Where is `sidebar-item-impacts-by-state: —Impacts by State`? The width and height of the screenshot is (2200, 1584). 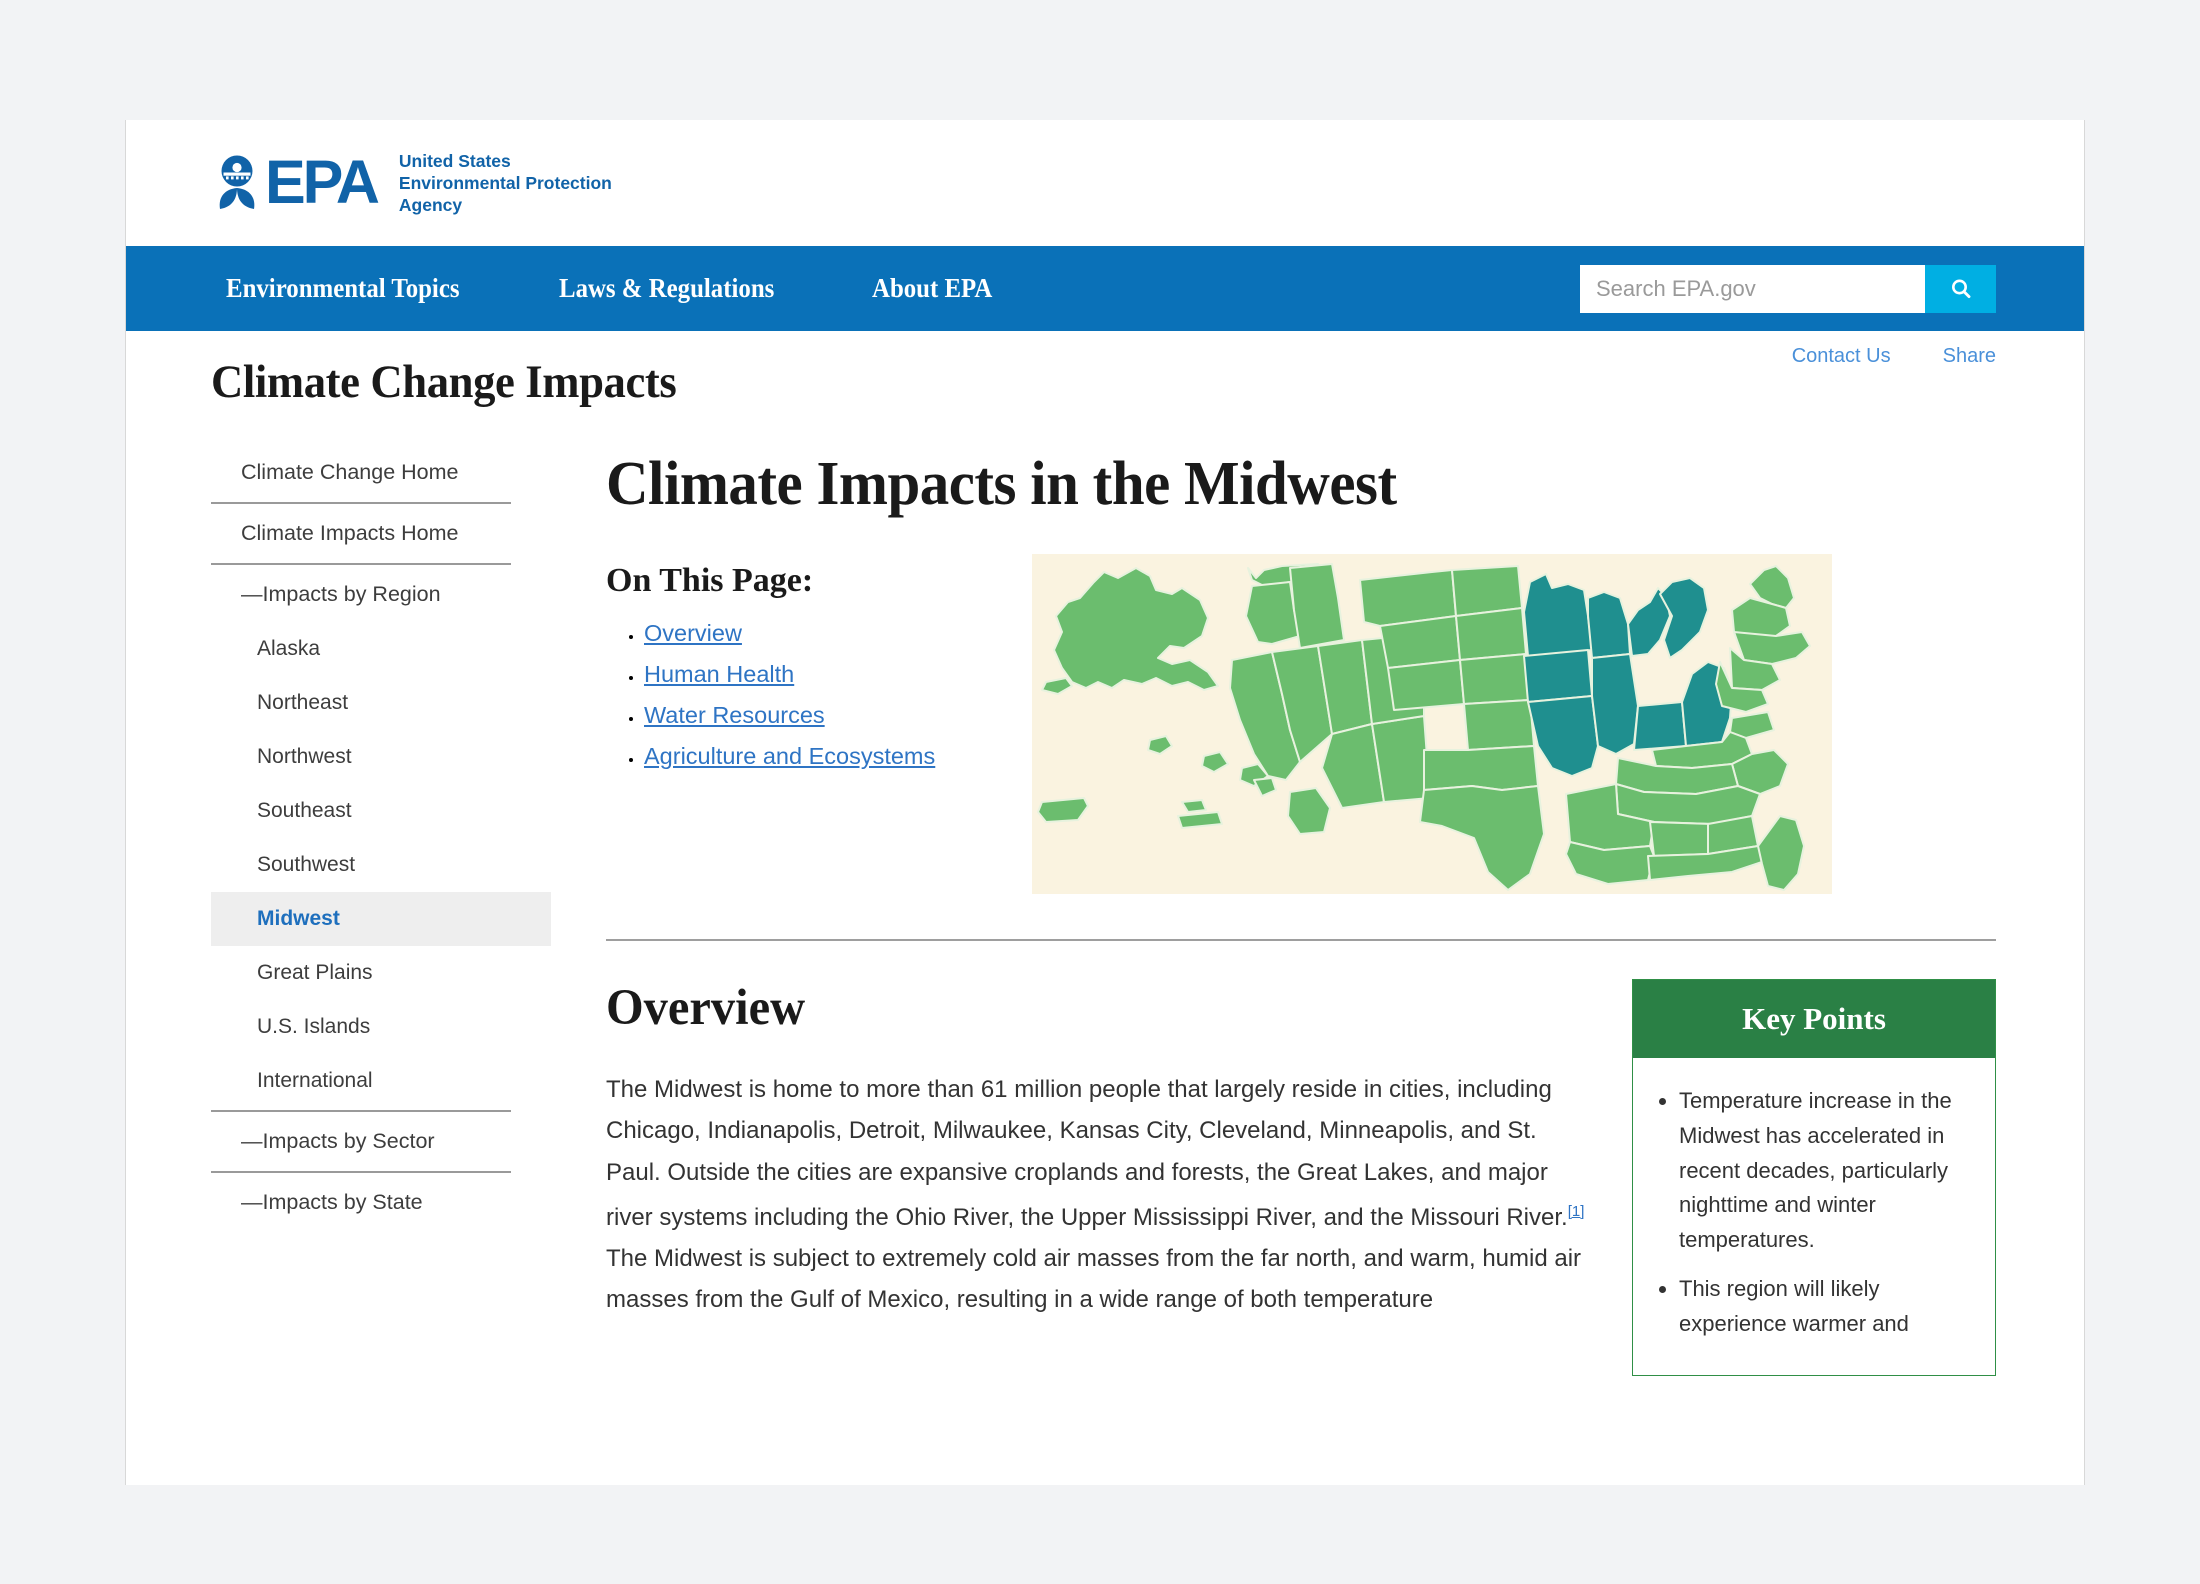
sidebar-item-impacts-by-state: —Impacts by State is located at coordinates (381, 1202).